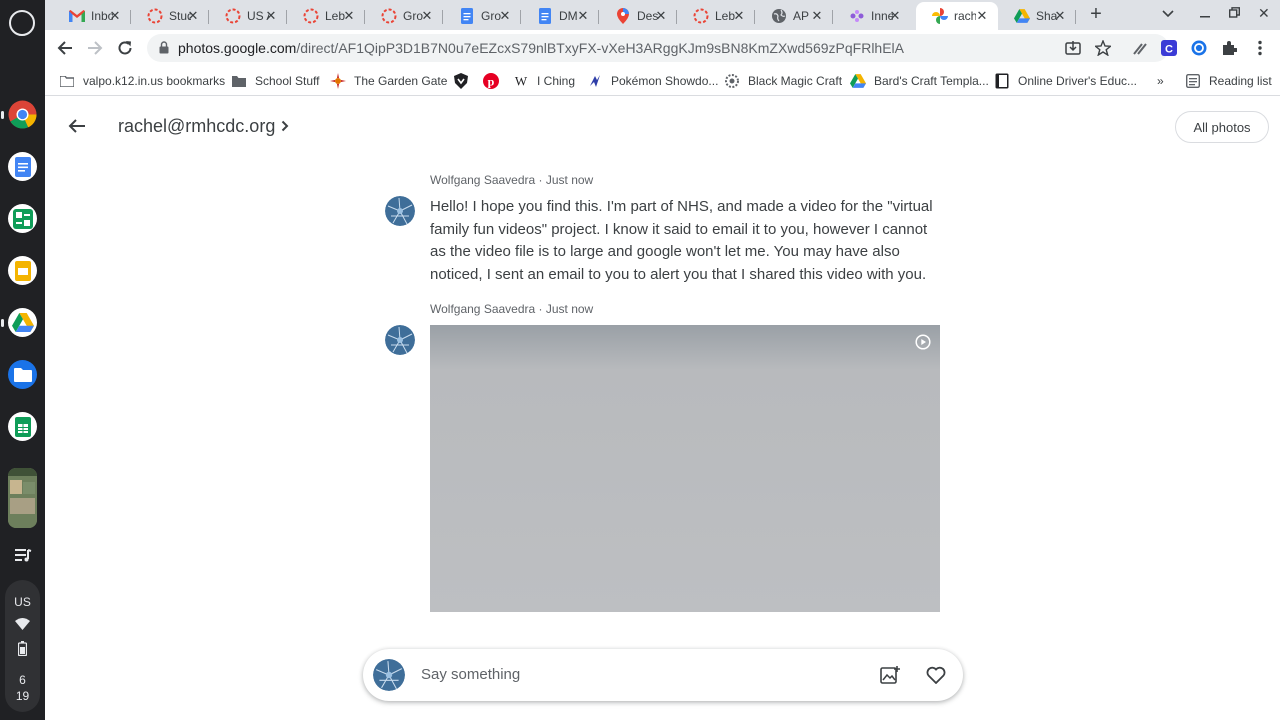 The image size is (1280, 720). What do you see at coordinates (22, 696) in the screenshot?
I see `clock-minute: 19` at bounding box center [22, 696].